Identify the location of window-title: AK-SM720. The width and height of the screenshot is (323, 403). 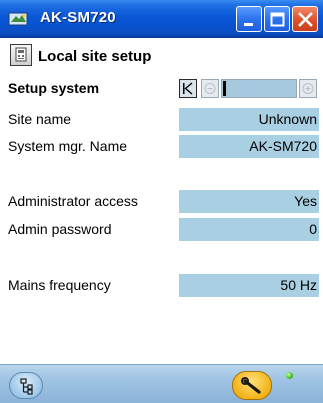
(78, 17).